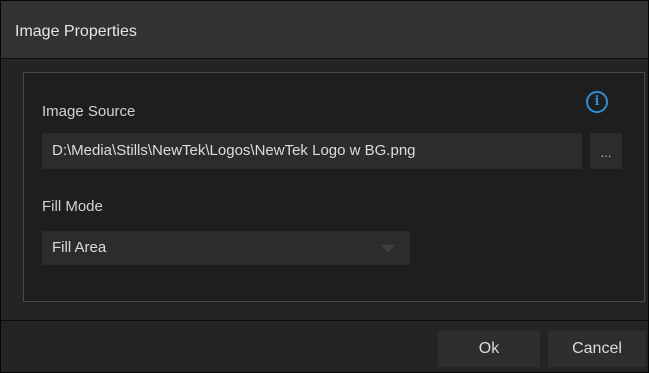 Image resolution: width=649 pixels, height=373 pixels. What do you see at coordinates (597, 349) in the screenshot?
I see `cancel-button: Cancel` at bounding box center [597, 349].